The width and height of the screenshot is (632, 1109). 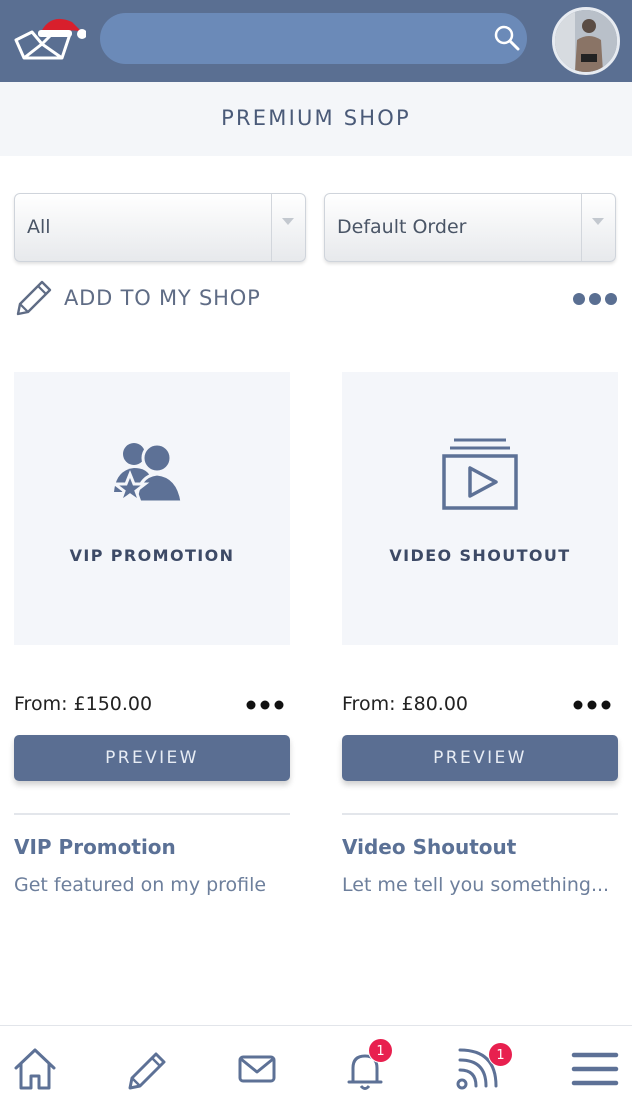 What do you see at coordinates (480, 476) in the screenshot?
I see `video-play-icon` at bounding box center [480, 476].